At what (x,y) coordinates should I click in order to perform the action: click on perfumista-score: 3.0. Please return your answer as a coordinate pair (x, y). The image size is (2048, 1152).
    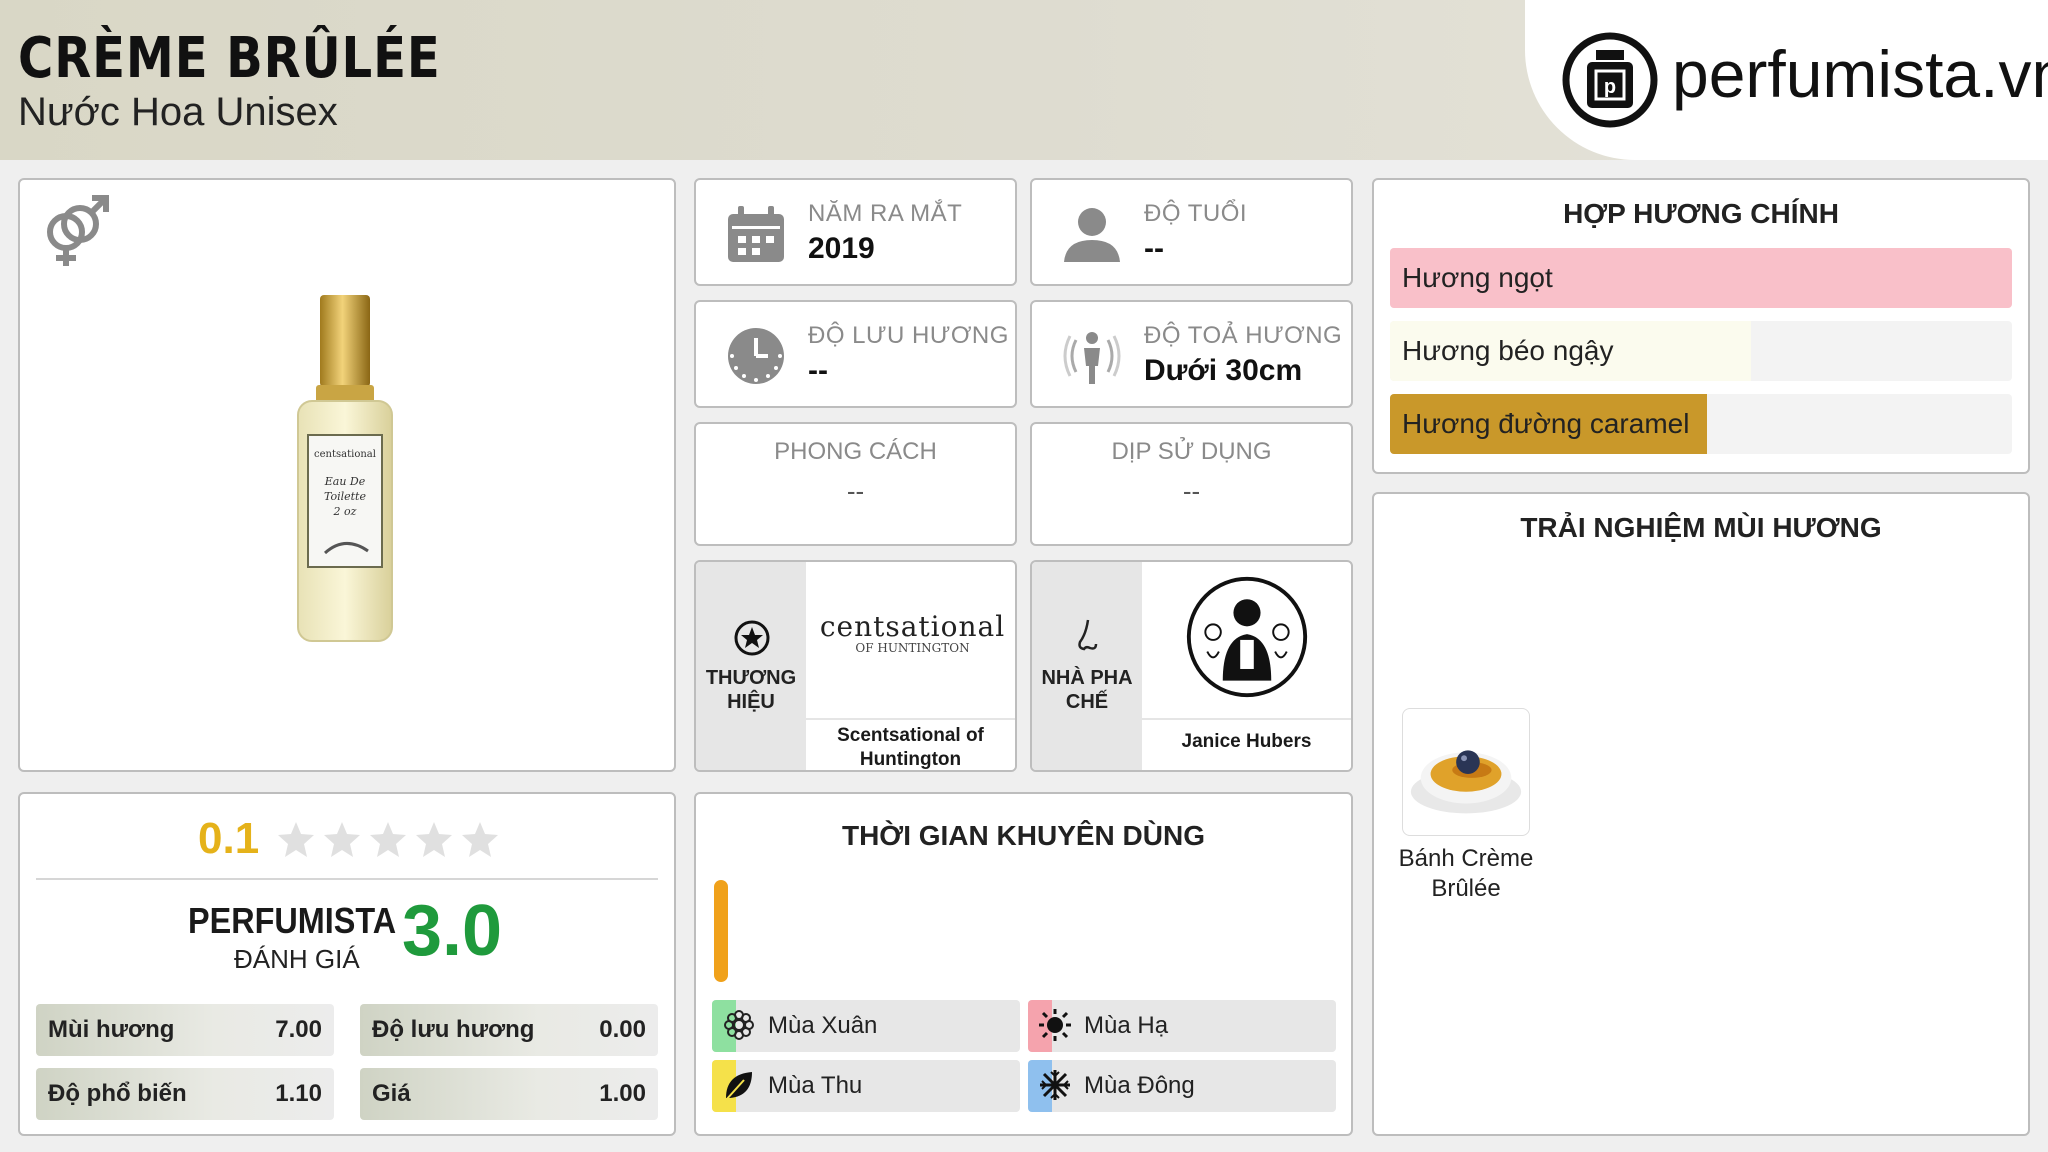
    Looking at the image, I should click on (452, 931).